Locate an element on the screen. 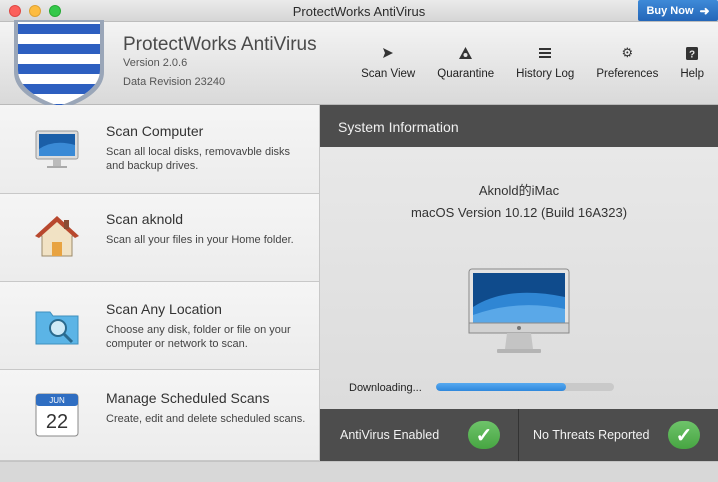  play-arrow-icon is located at coordinates (388, 53).